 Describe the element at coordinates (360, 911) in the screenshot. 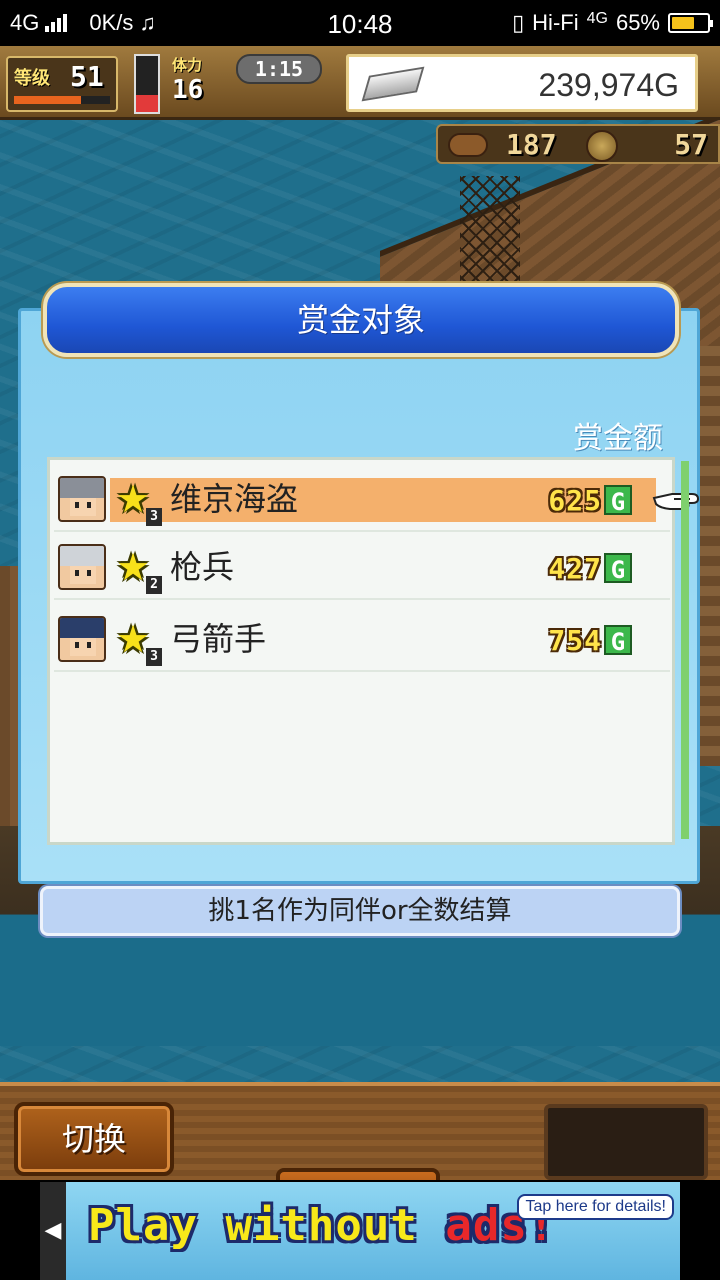

I see `instruction-banner: 挑1名作为同伴or全数结算` at that location.